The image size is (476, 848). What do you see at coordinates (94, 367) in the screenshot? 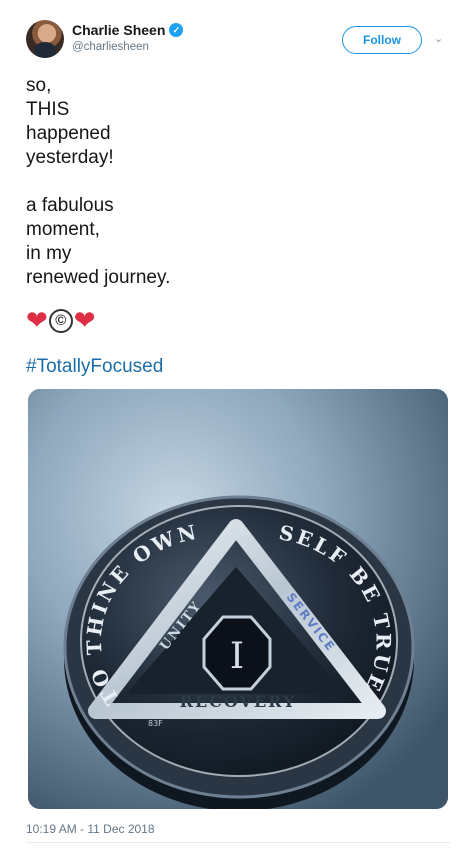
I see `hashtag-link: #TotallyFocused` at bounding box center [94, 367].